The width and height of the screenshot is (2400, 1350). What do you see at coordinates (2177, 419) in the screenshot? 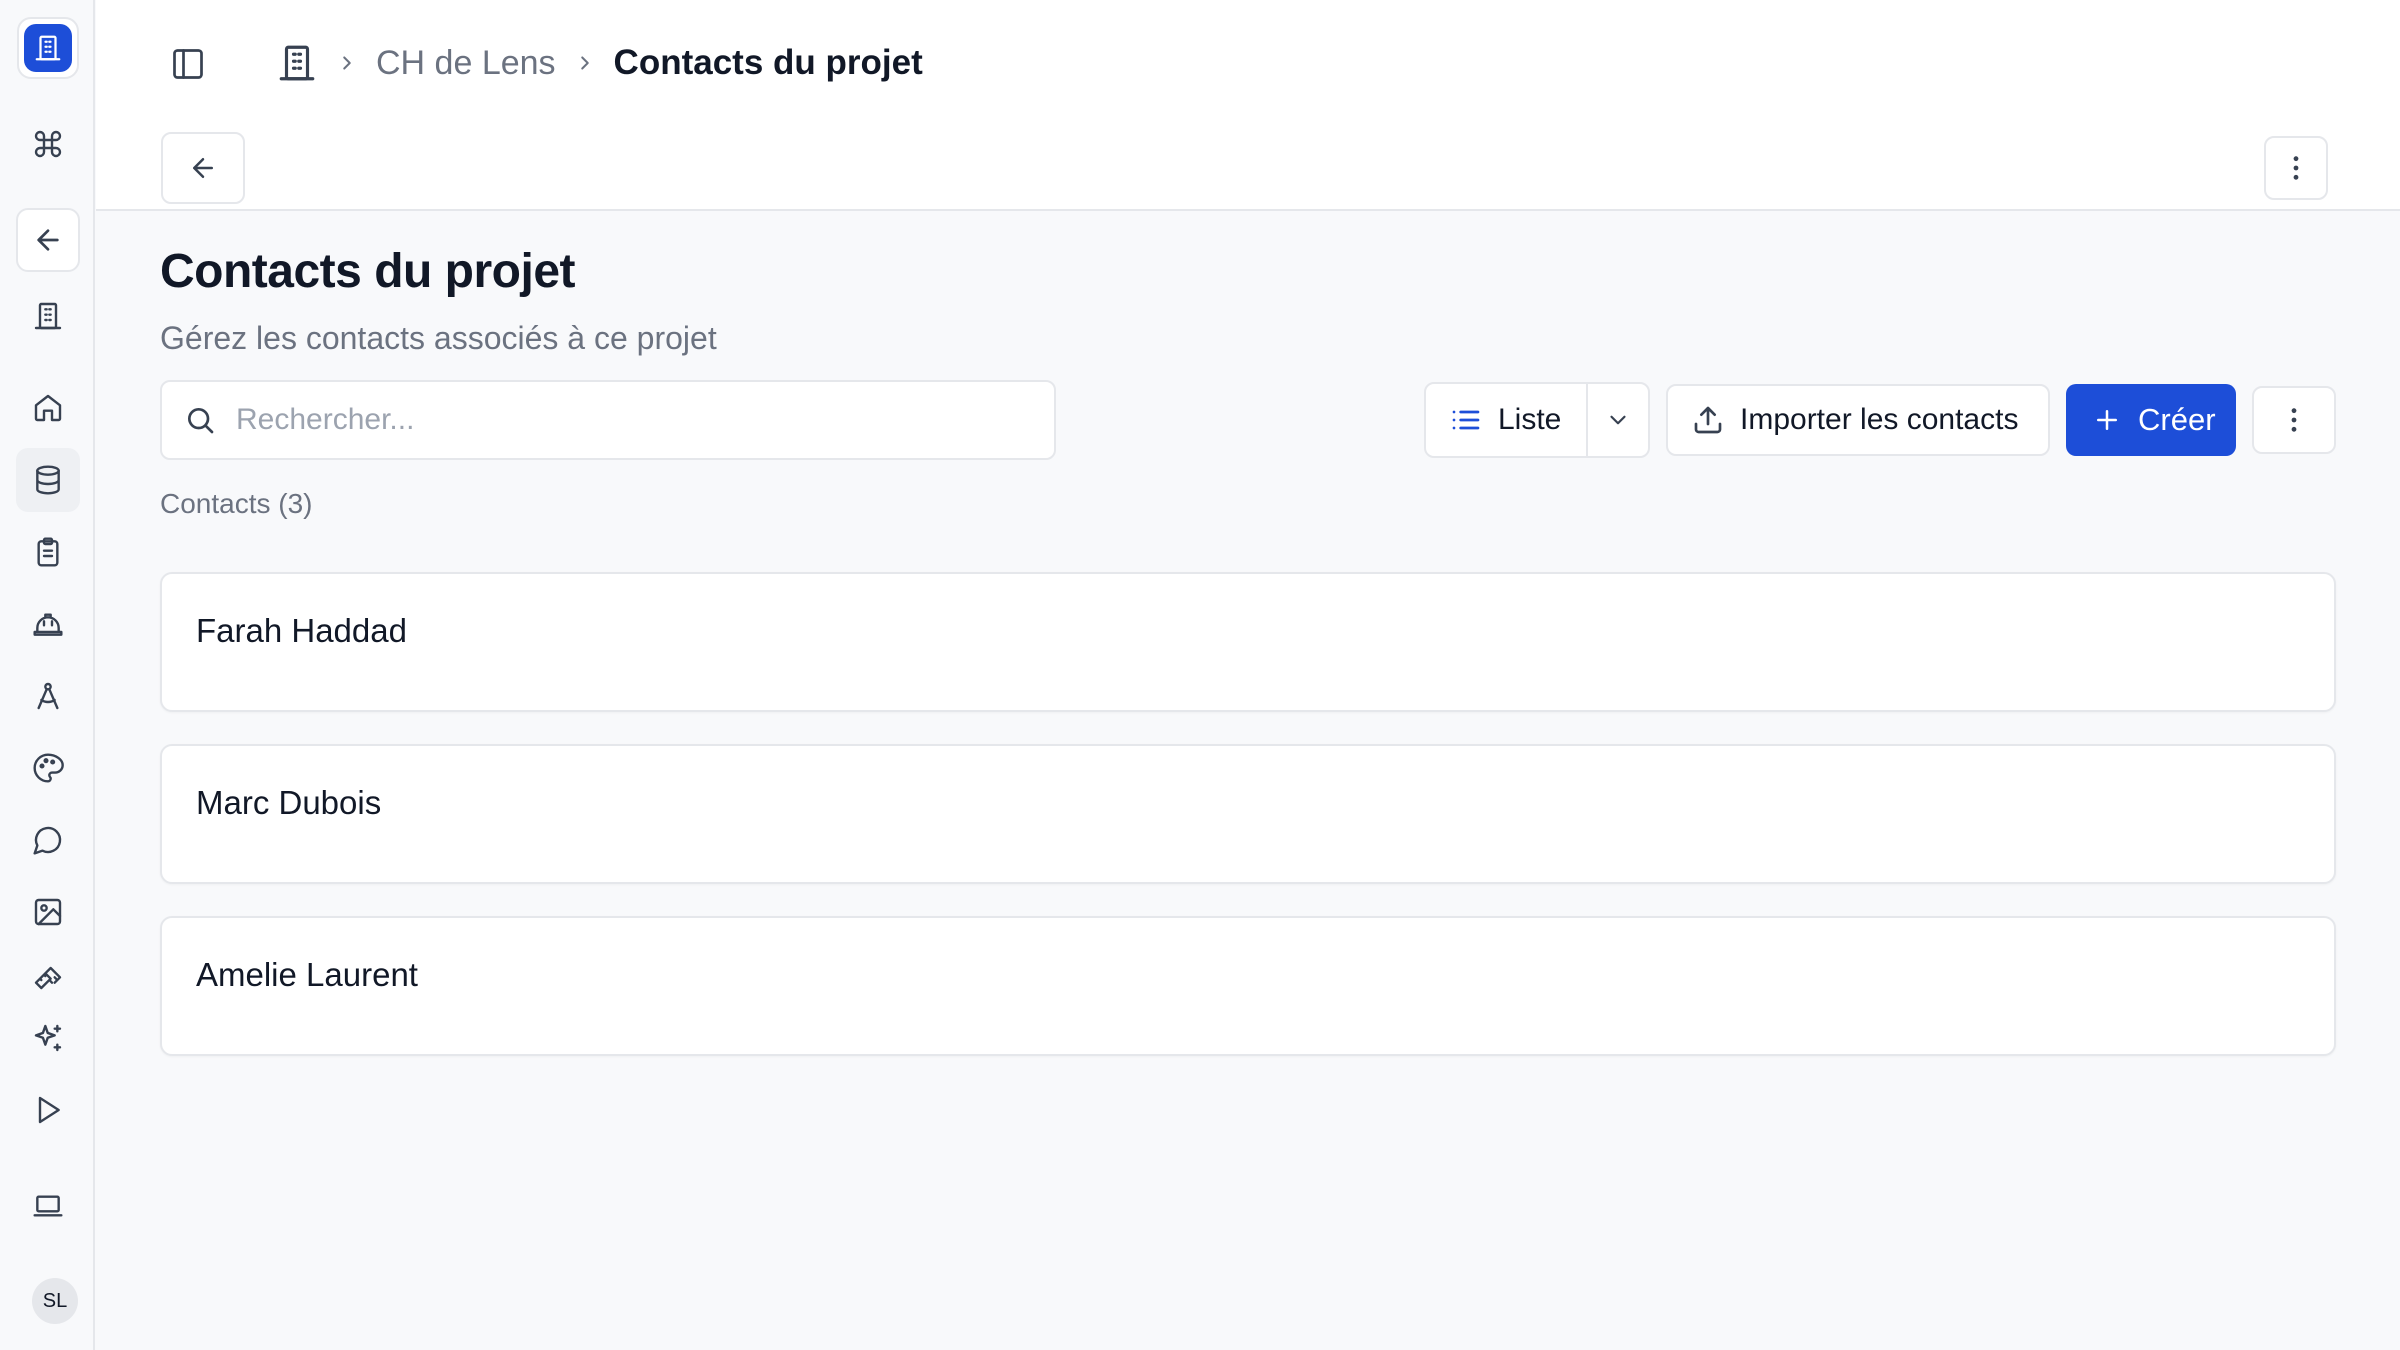
I see `create-label: Créer` at bounding box center [2177, 419].